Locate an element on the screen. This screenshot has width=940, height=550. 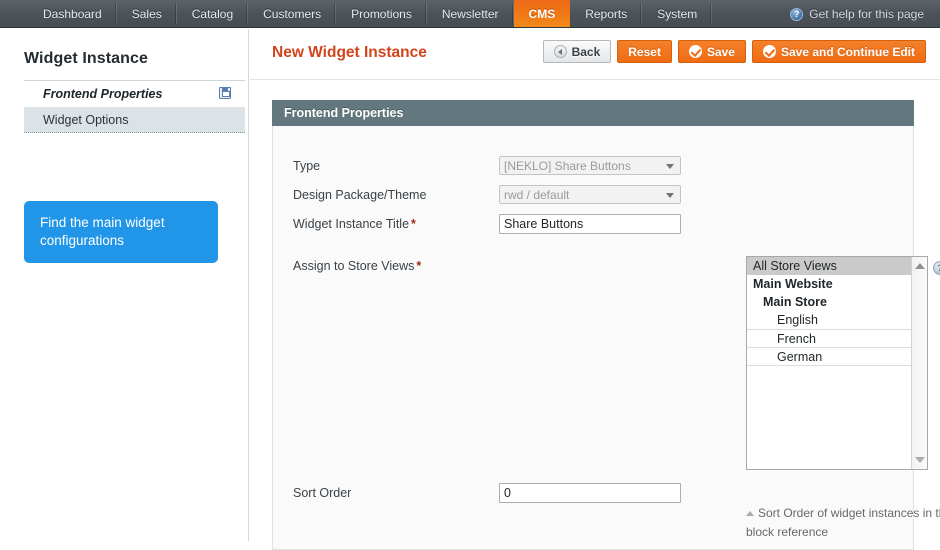
nav-item-sales: Sales is located at coordinates (147, 13).